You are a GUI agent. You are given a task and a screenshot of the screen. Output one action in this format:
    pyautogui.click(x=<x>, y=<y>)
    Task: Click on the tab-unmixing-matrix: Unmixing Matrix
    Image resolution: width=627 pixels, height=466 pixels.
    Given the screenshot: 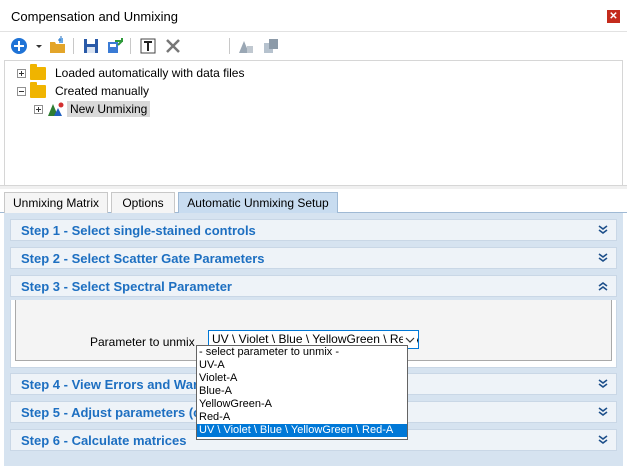 What is the action you would take?
    pyautogui.click(x=56, y=203)
    